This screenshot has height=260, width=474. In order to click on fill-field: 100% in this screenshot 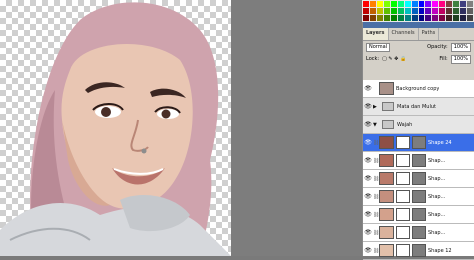, I will do `click(460, 59)`.